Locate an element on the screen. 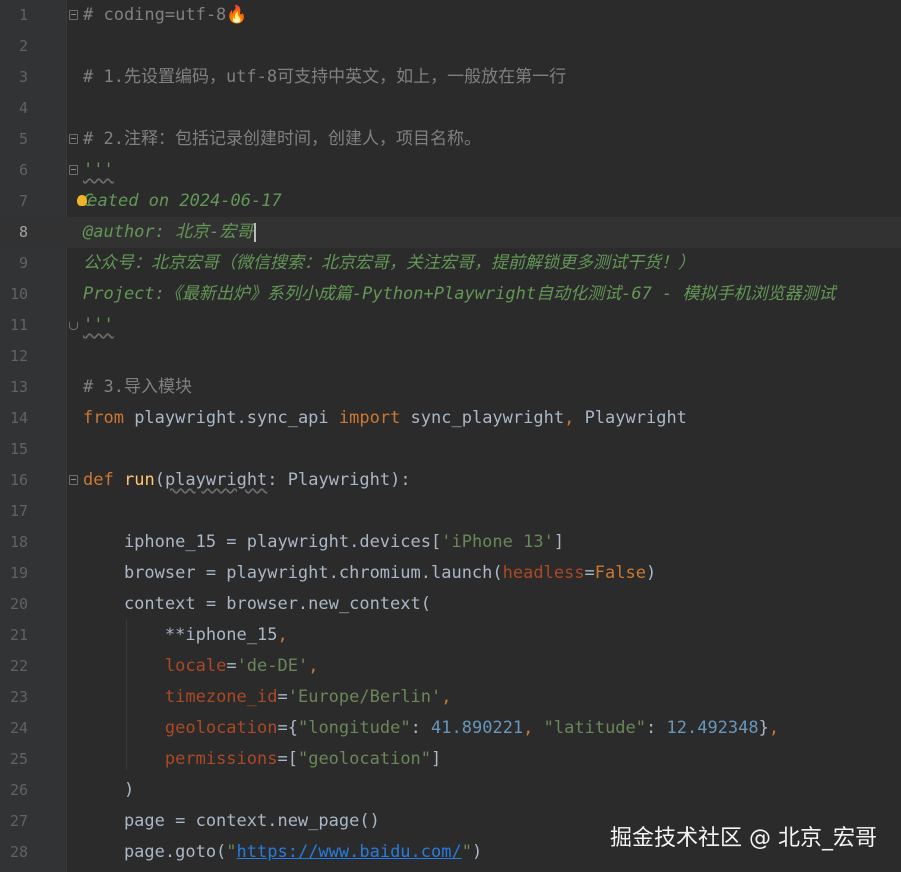 This screenshot has height=872, width=901. code-line-current: 8 @author: 北京-宏哥 is located at coordinates (450, 232).